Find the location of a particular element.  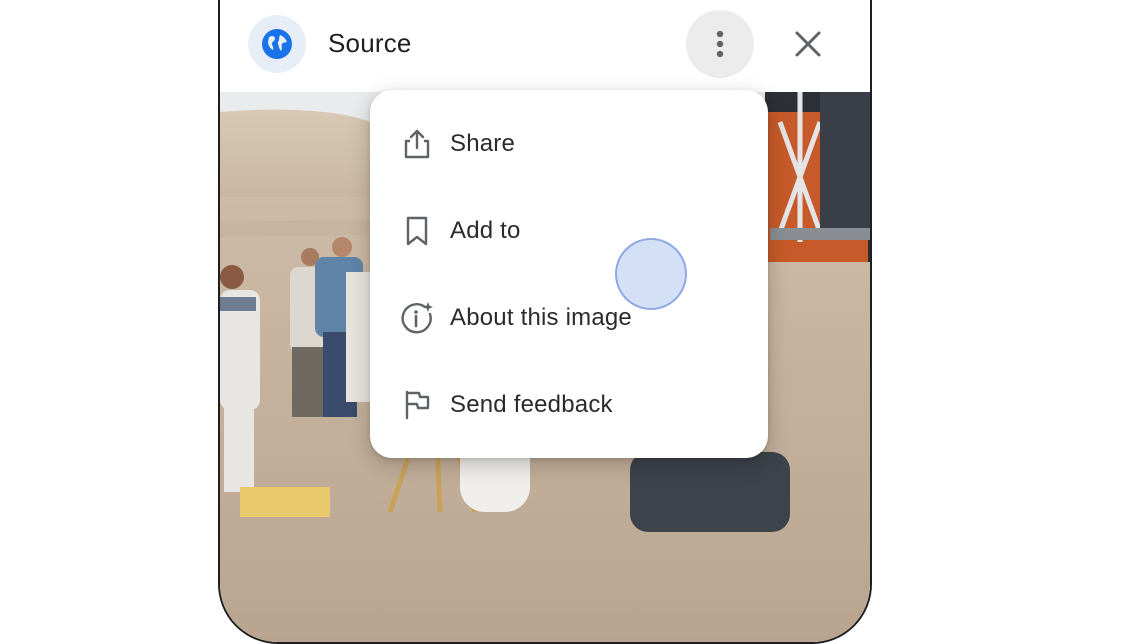

menu-item-label: About this image is located at coordinates (541, 317).